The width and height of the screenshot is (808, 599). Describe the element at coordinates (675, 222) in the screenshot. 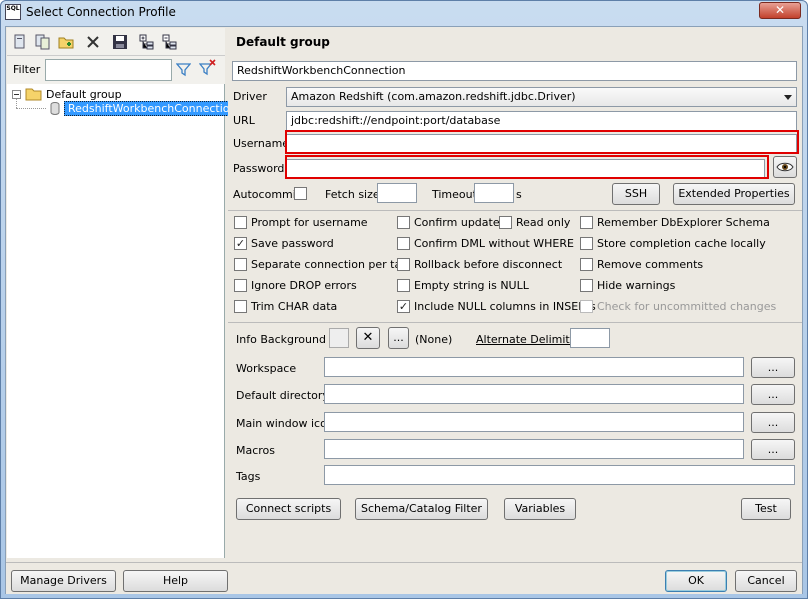

I see `remember-dbexplorer-schema-checkbox: Remember DbExplorer Schema` at that location.